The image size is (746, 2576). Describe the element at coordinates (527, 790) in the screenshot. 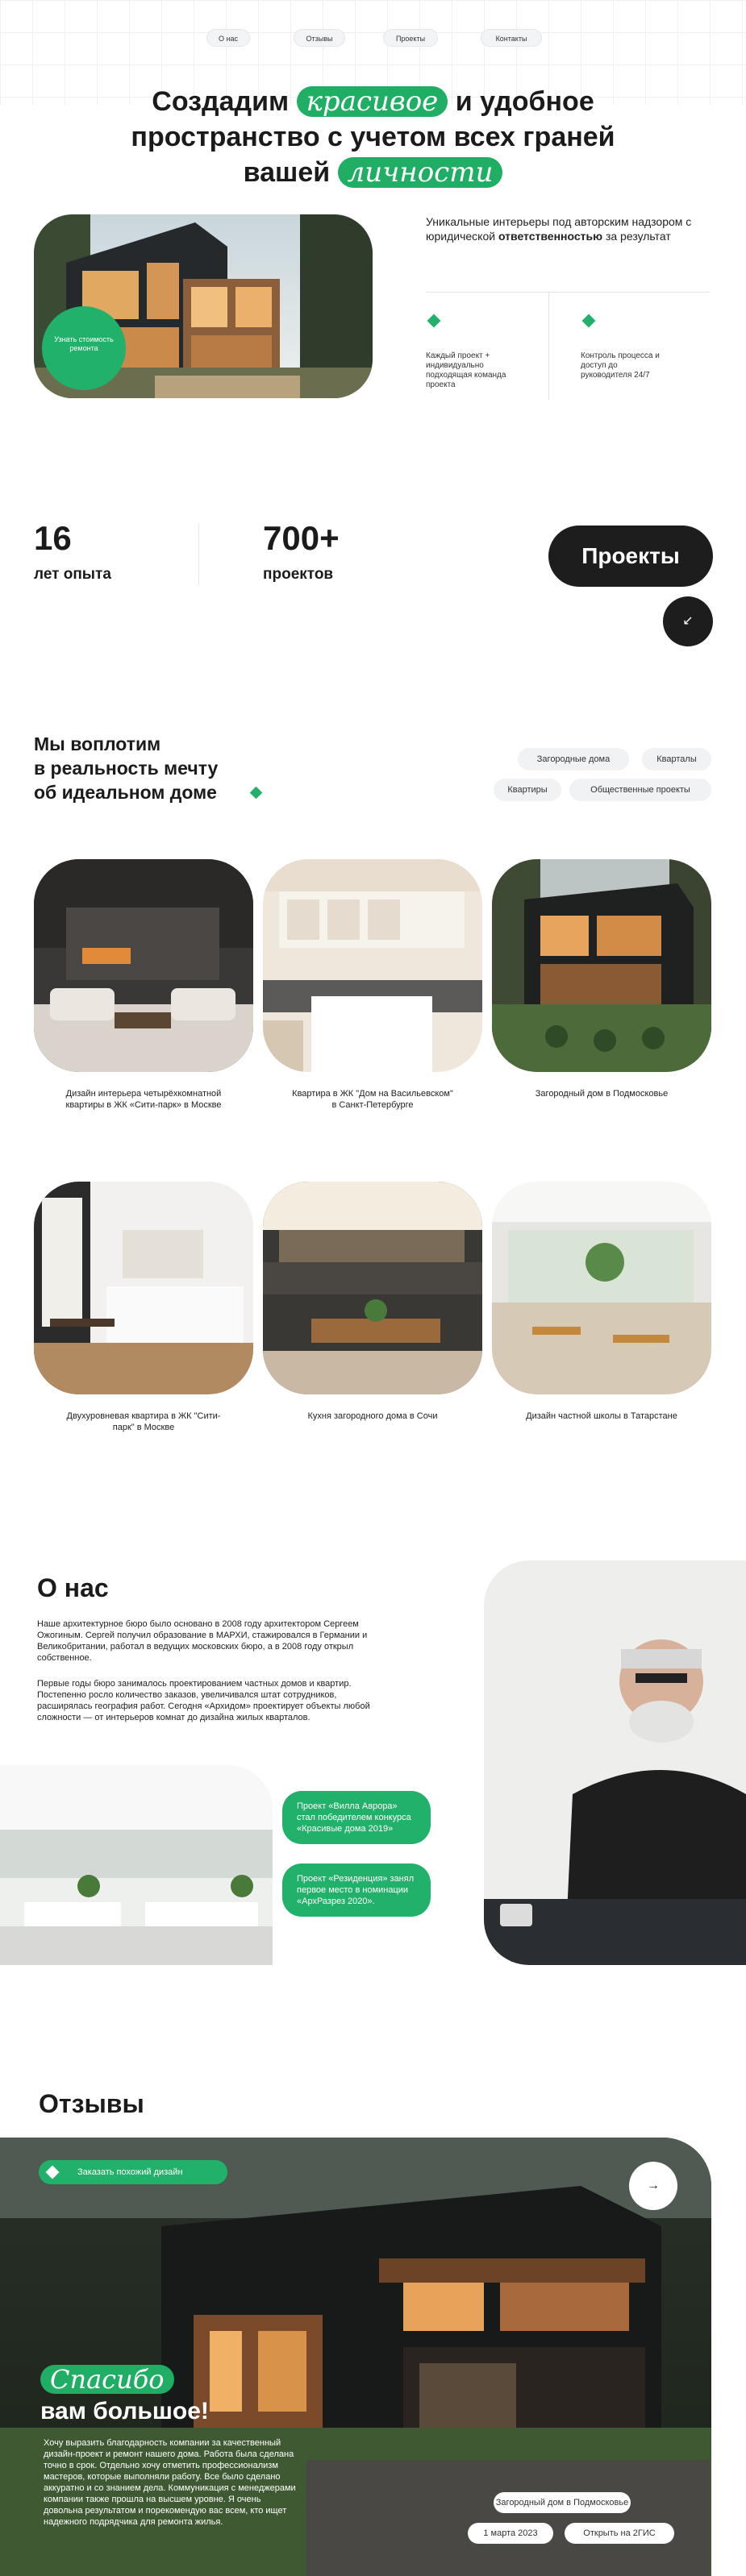

I see `filter-apartments: Квартиры` at that location.